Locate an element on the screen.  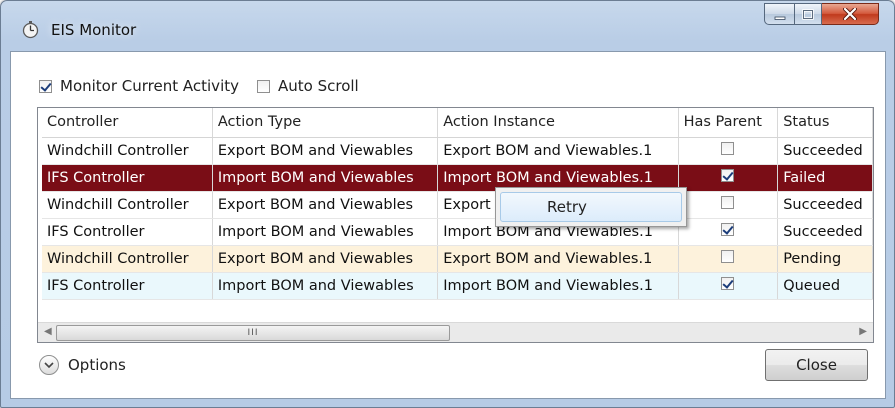
maximize-icon is located at coordinates (808, 14).